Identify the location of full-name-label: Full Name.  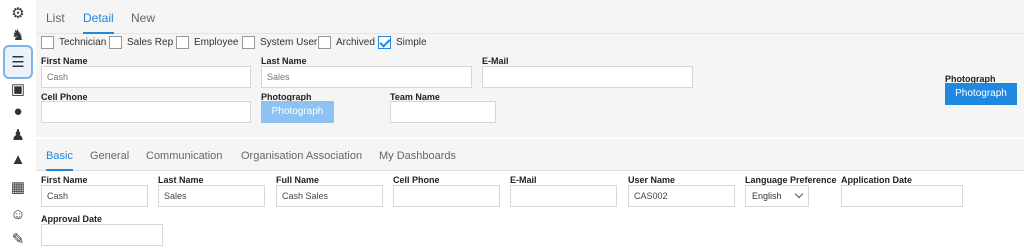
(298, 180).